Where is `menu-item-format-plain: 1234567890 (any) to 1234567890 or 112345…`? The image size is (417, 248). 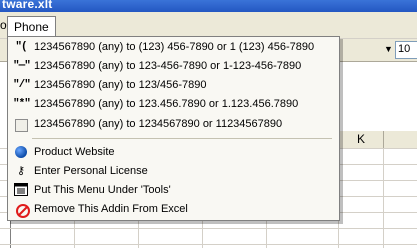
menu-item-format-plain: 1234567890 (any) to 1234567890 or 112345… is located at coordinates (173, 124).